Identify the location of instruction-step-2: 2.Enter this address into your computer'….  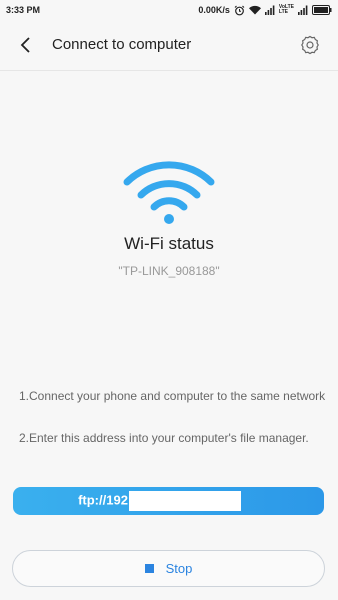
(164, 438).